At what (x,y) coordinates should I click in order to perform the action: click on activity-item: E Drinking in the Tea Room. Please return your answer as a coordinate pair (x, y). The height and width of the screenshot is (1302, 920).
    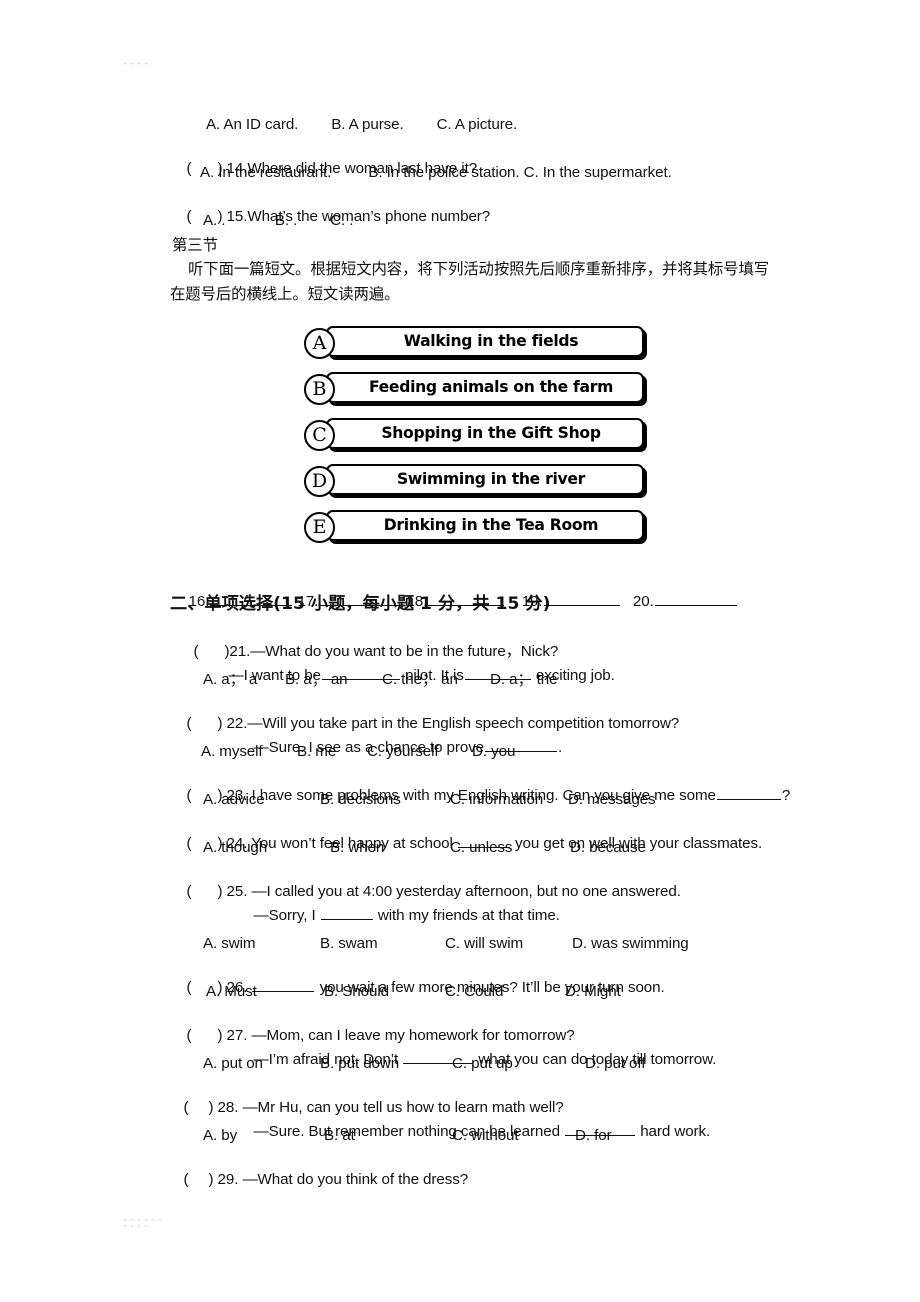
    Looking at the image, I should click on (474, 527).